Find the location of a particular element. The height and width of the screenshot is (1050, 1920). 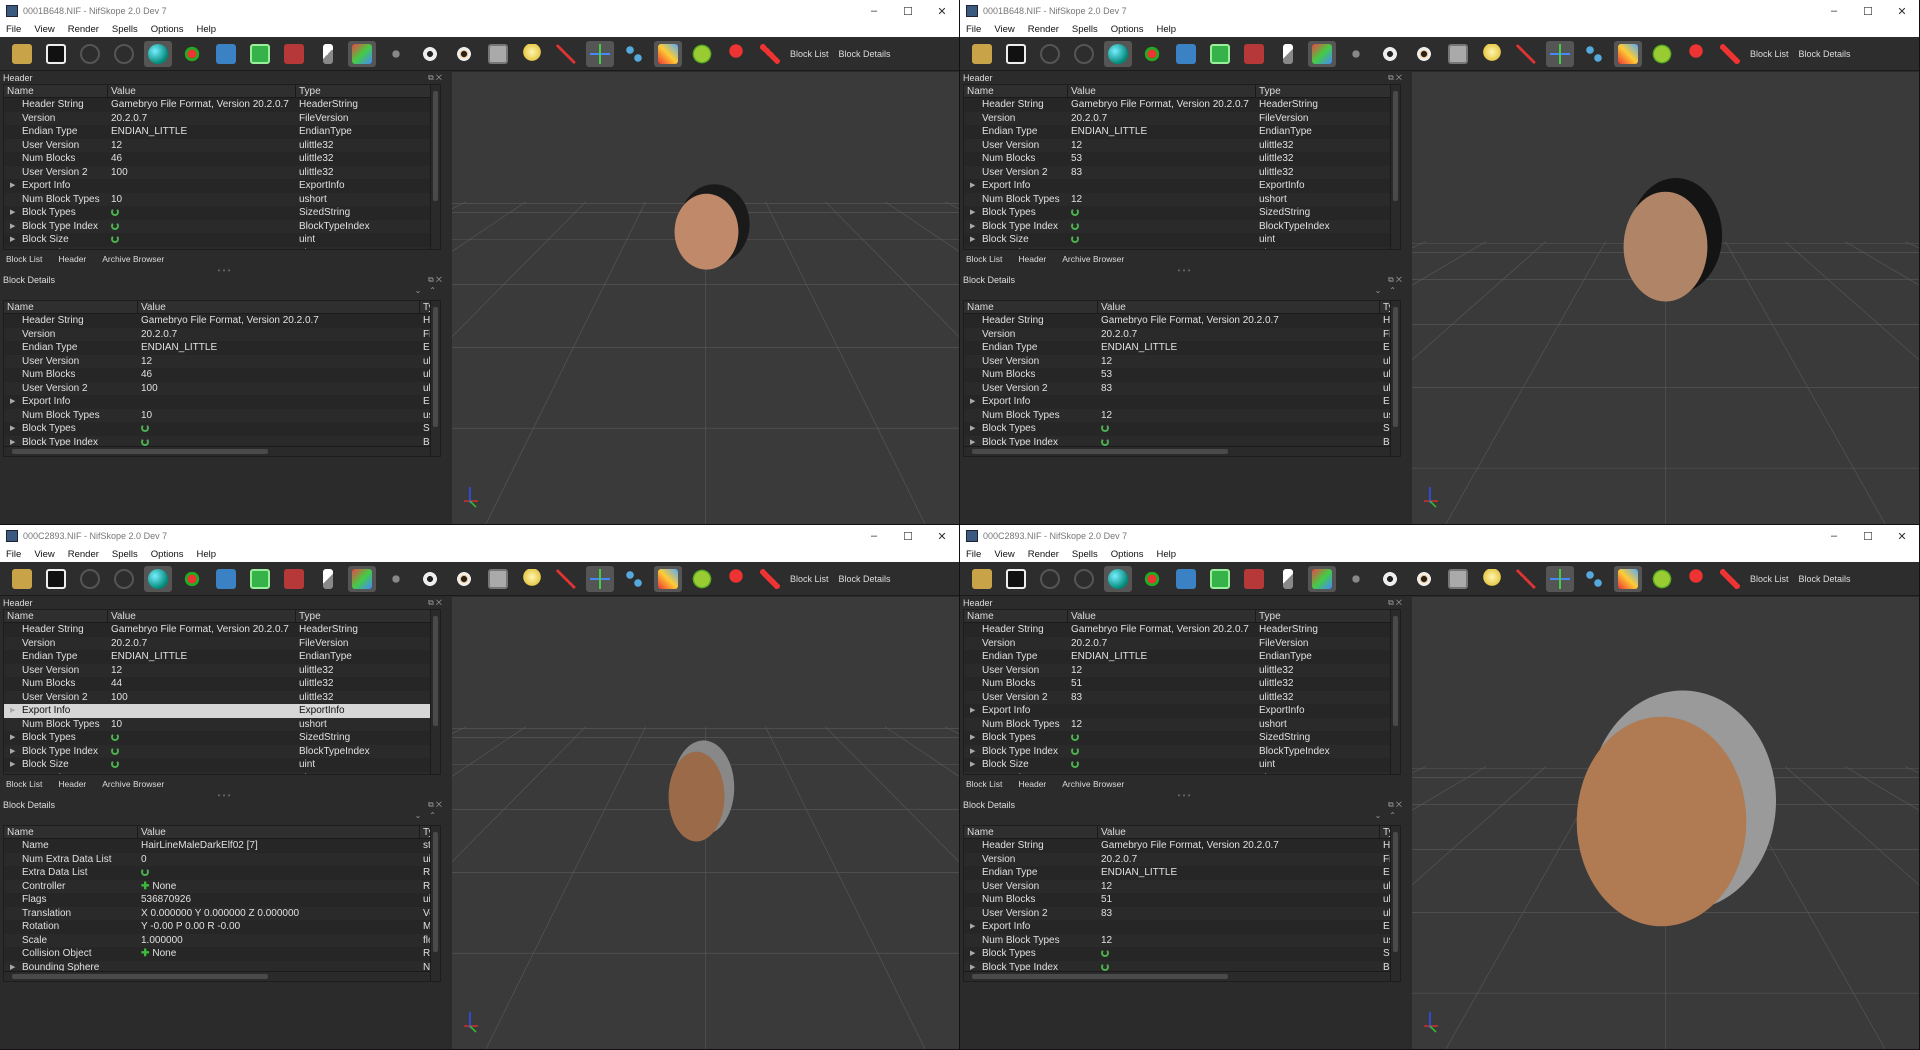

collapse-up-icon: ⌃ is located at coordinates (432, 818).